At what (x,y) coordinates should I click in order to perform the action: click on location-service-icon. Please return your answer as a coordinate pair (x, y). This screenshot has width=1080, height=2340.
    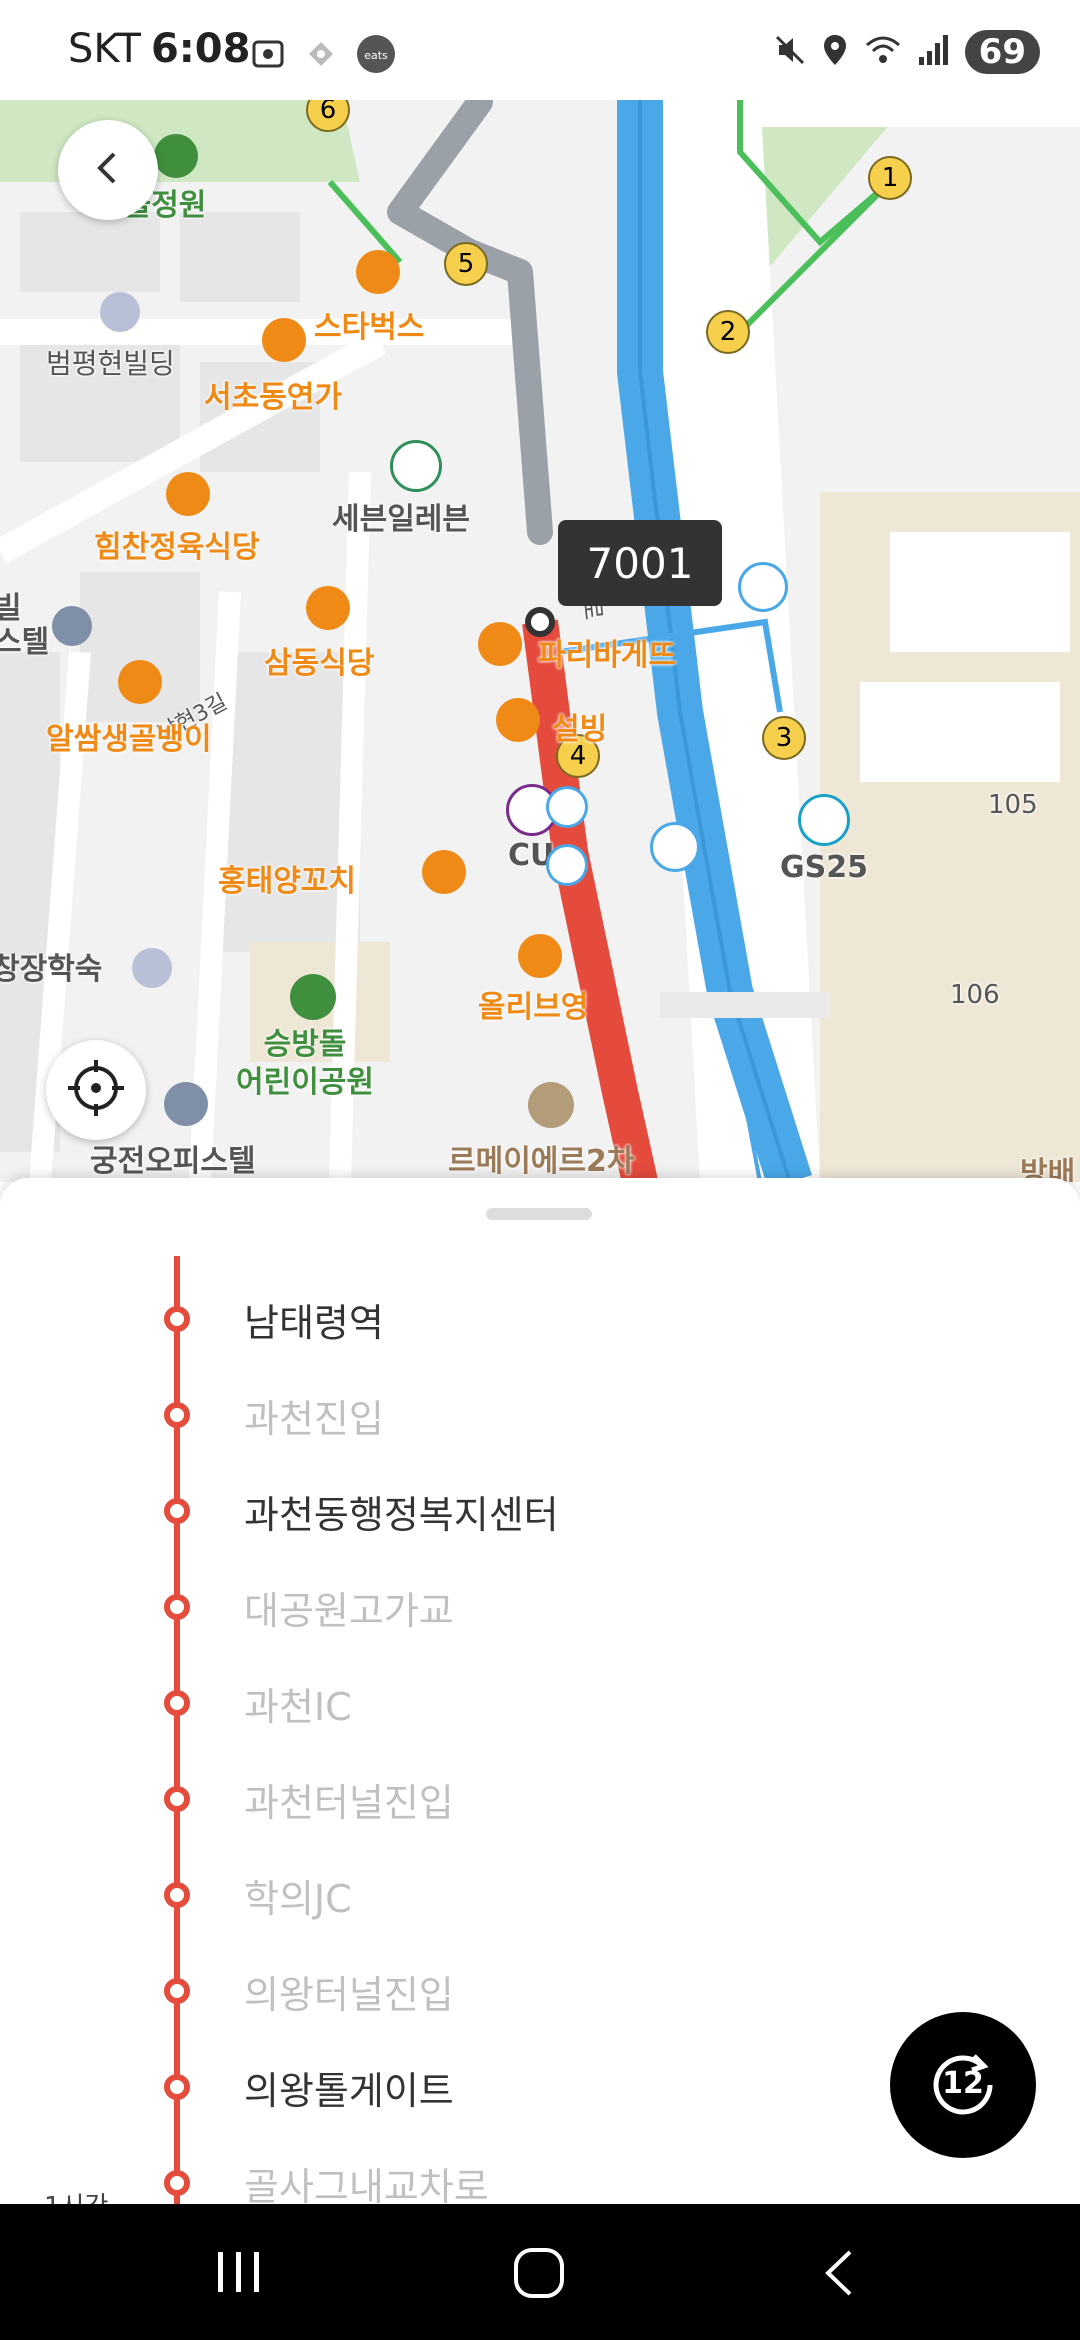
    Looking at the image, I should click on (321, 56).